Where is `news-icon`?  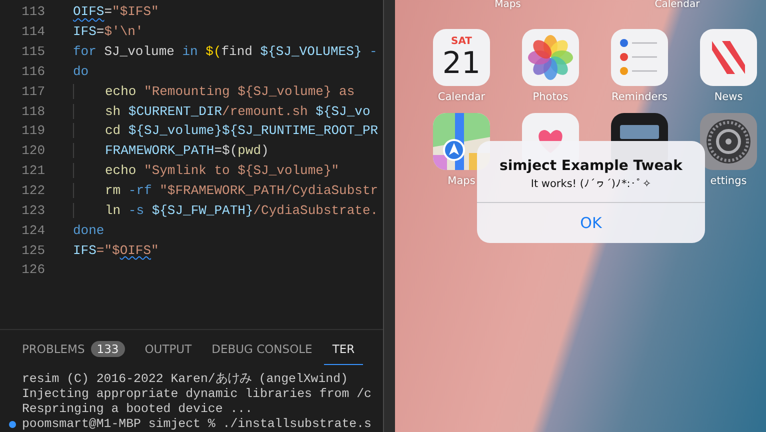
news-icon is located at coordinates (728, 57).